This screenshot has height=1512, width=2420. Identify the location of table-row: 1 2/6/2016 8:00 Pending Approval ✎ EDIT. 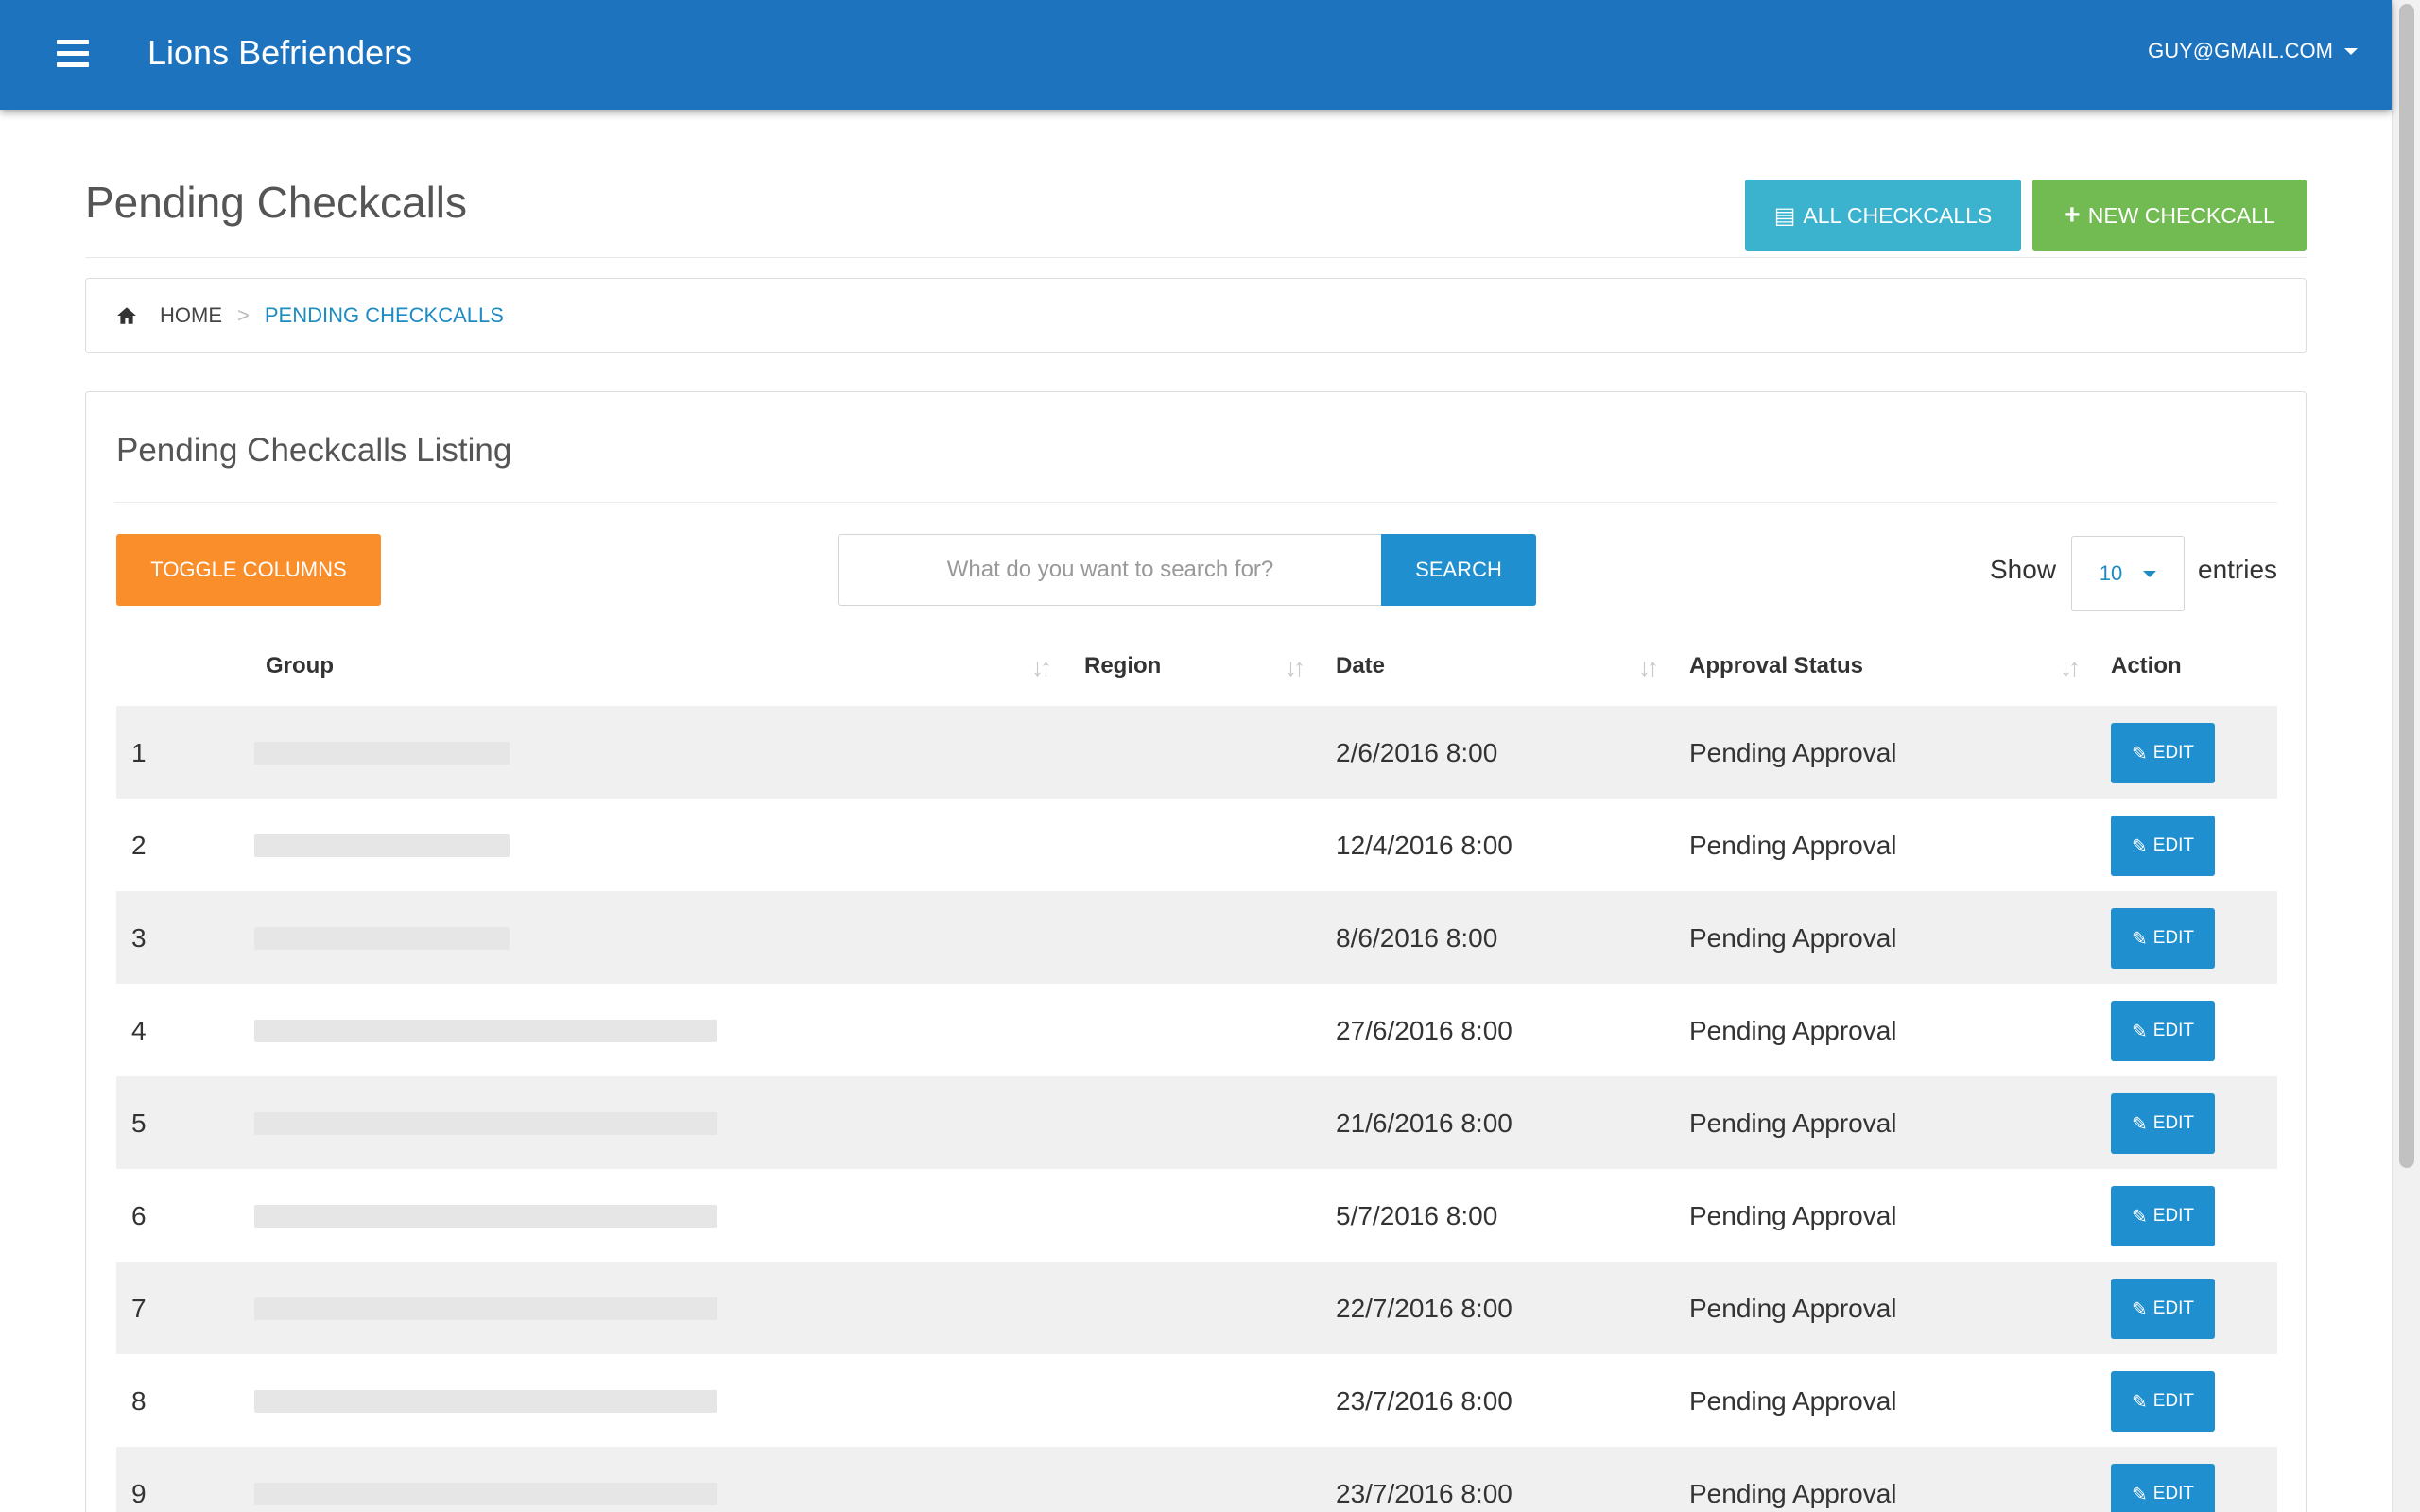
(1196, 752).